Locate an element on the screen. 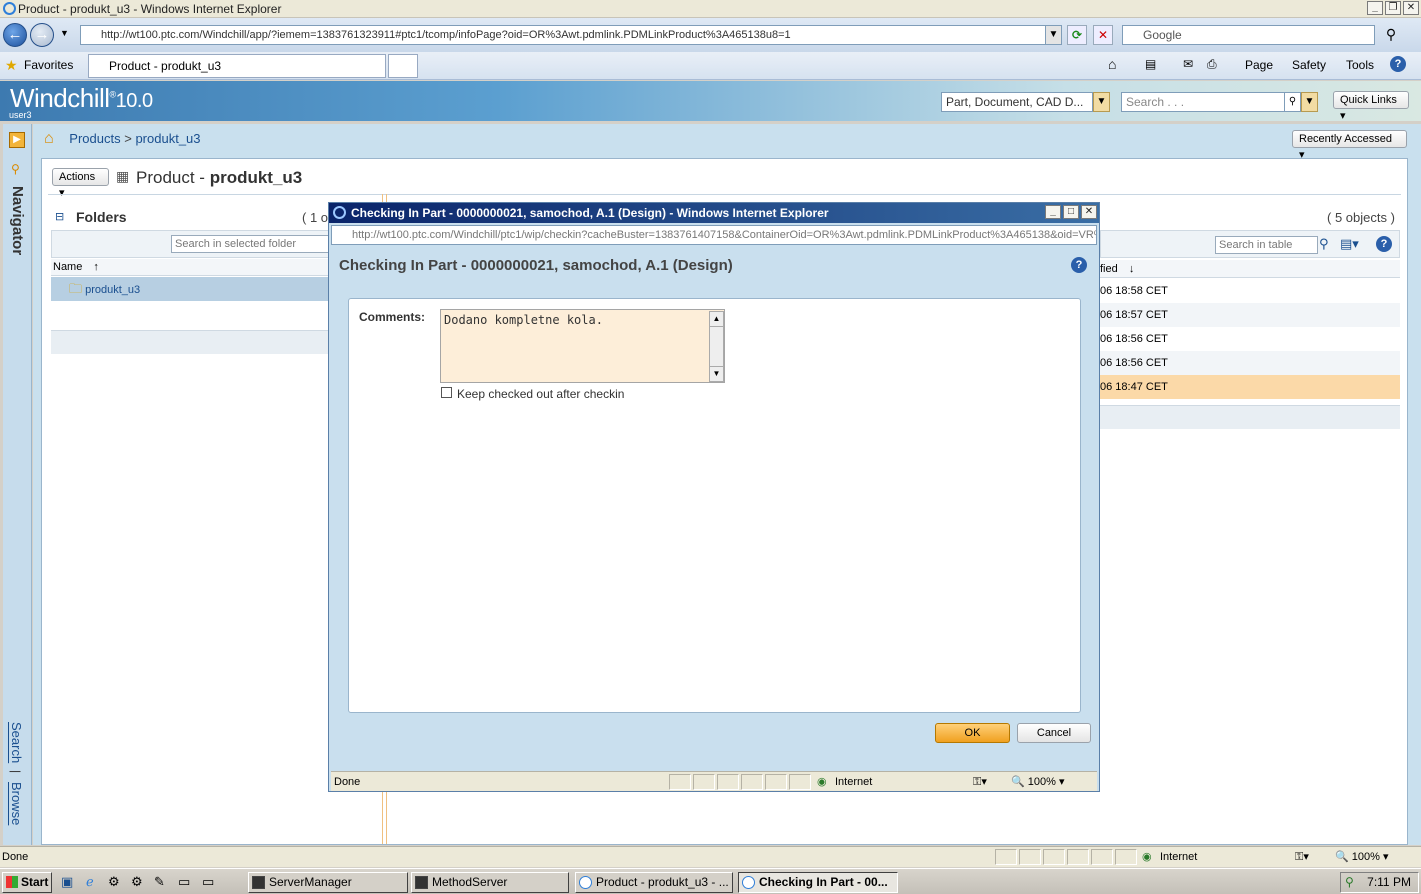 The height and width of the screenshot is (894, 1421). browser-tab-product: Product - produkt_u3 is located at coordinates (237, 66).